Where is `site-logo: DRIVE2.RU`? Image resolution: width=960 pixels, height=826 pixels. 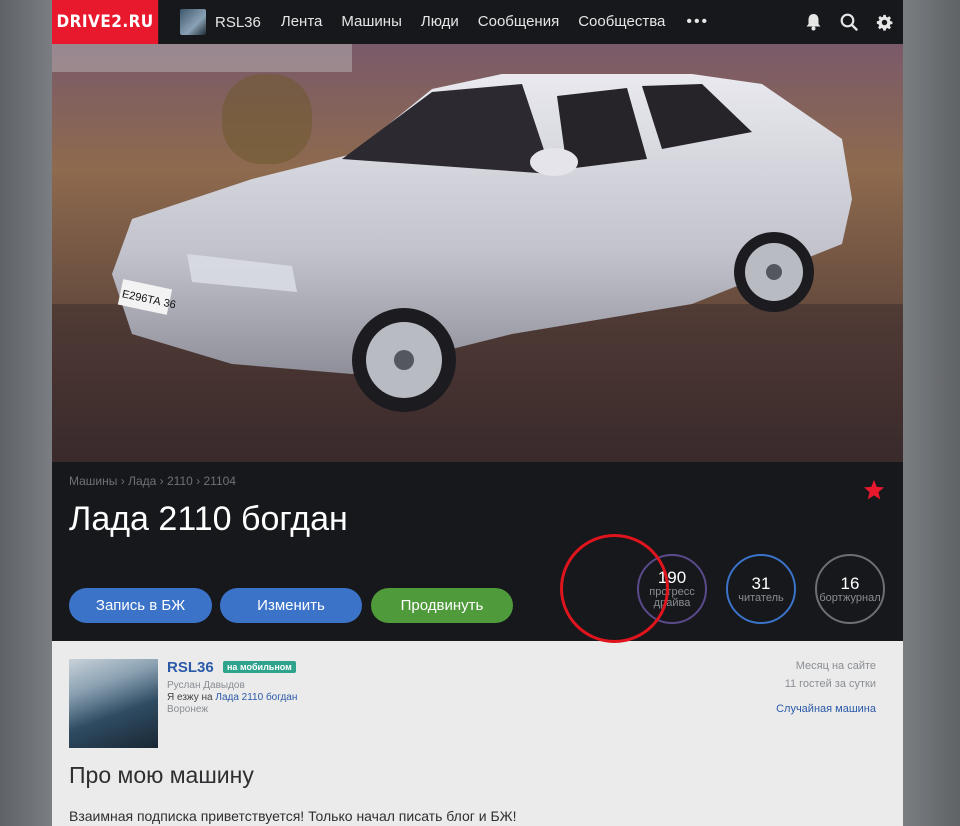
site-logo: DRIVE2.RU is located at coordinates (105, 22).